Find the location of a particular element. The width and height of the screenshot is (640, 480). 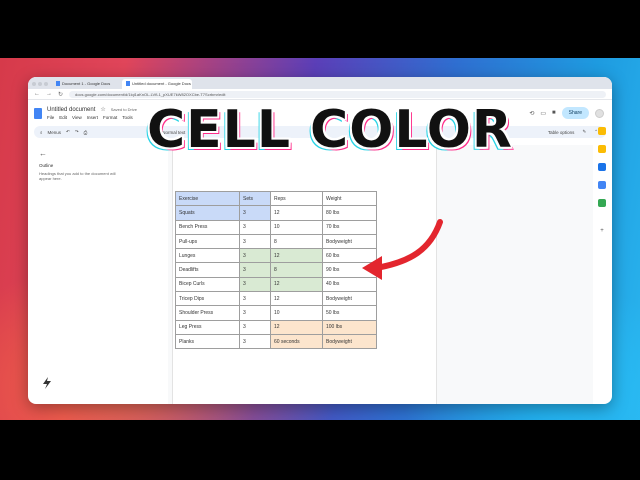

red-arrow-annotation is located at coordinates (402, 249).